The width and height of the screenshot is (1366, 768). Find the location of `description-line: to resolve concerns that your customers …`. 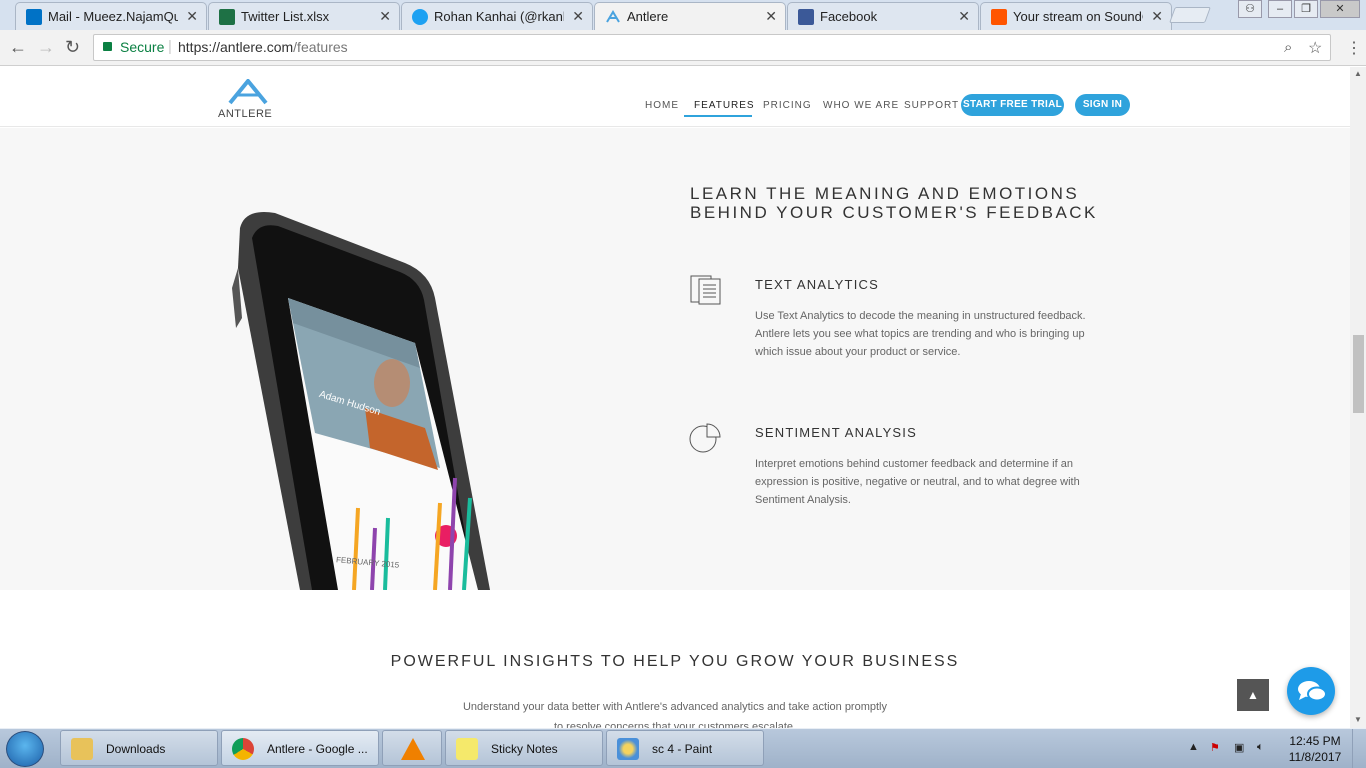

description-line: to resolve concerns that your customers … is located at coordinates (675, 724).